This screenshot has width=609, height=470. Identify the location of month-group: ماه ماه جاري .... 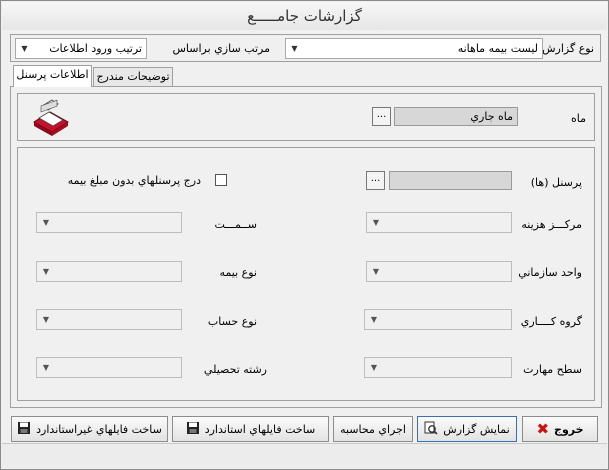
(306, 117).